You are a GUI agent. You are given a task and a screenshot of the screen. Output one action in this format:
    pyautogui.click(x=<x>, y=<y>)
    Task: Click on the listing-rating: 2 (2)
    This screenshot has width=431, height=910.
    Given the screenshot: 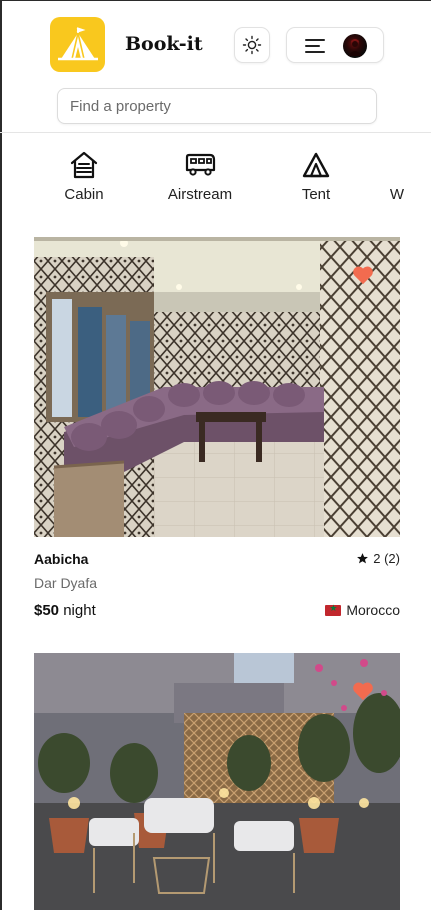 What is the action you would take?
    pyautogui.click(x=378, y=558)
    